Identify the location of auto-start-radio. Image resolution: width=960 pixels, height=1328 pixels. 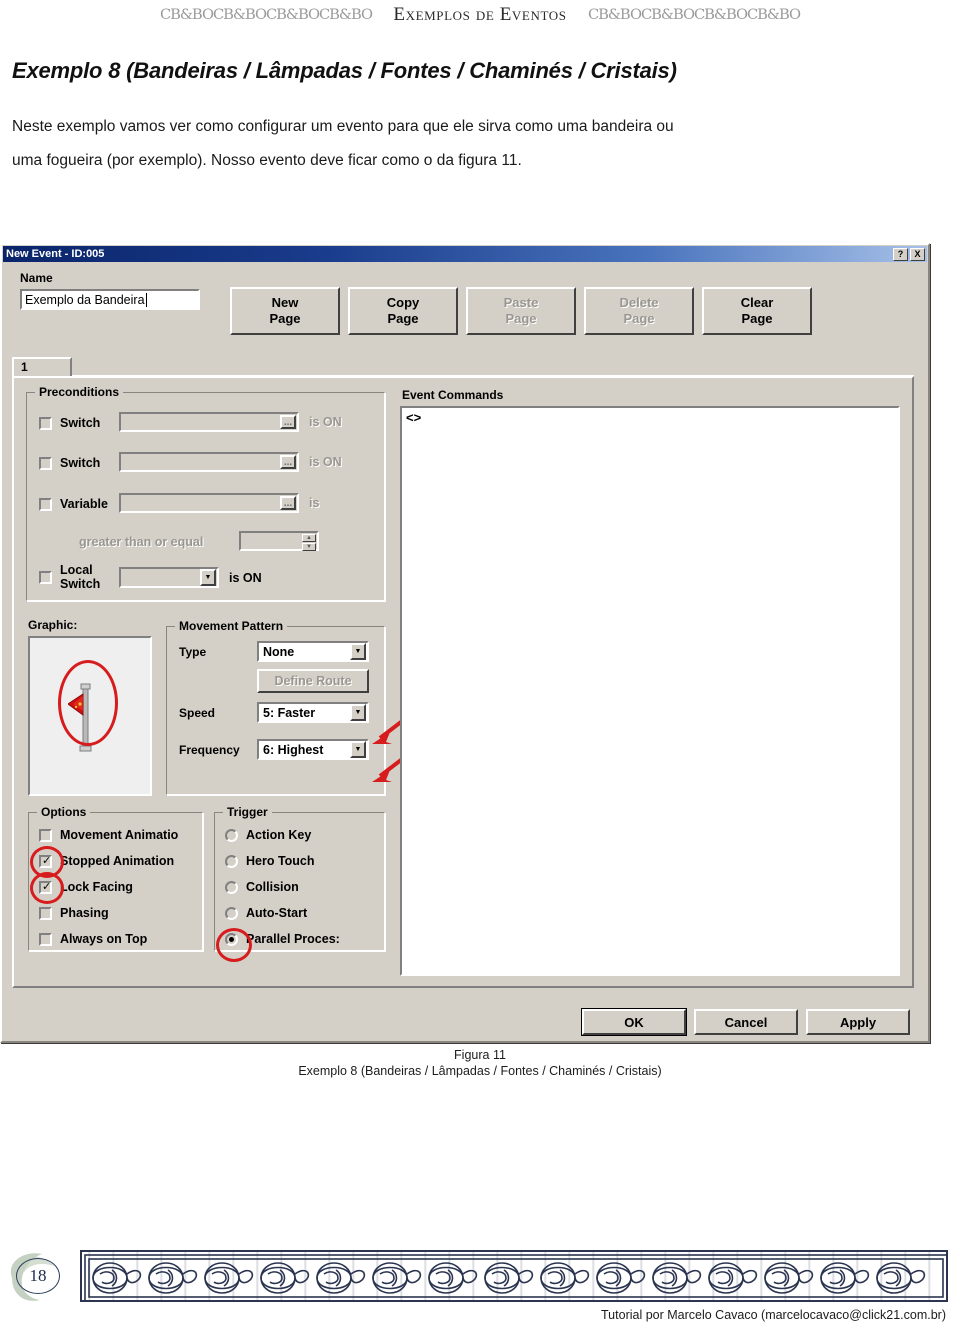
(231, 913).